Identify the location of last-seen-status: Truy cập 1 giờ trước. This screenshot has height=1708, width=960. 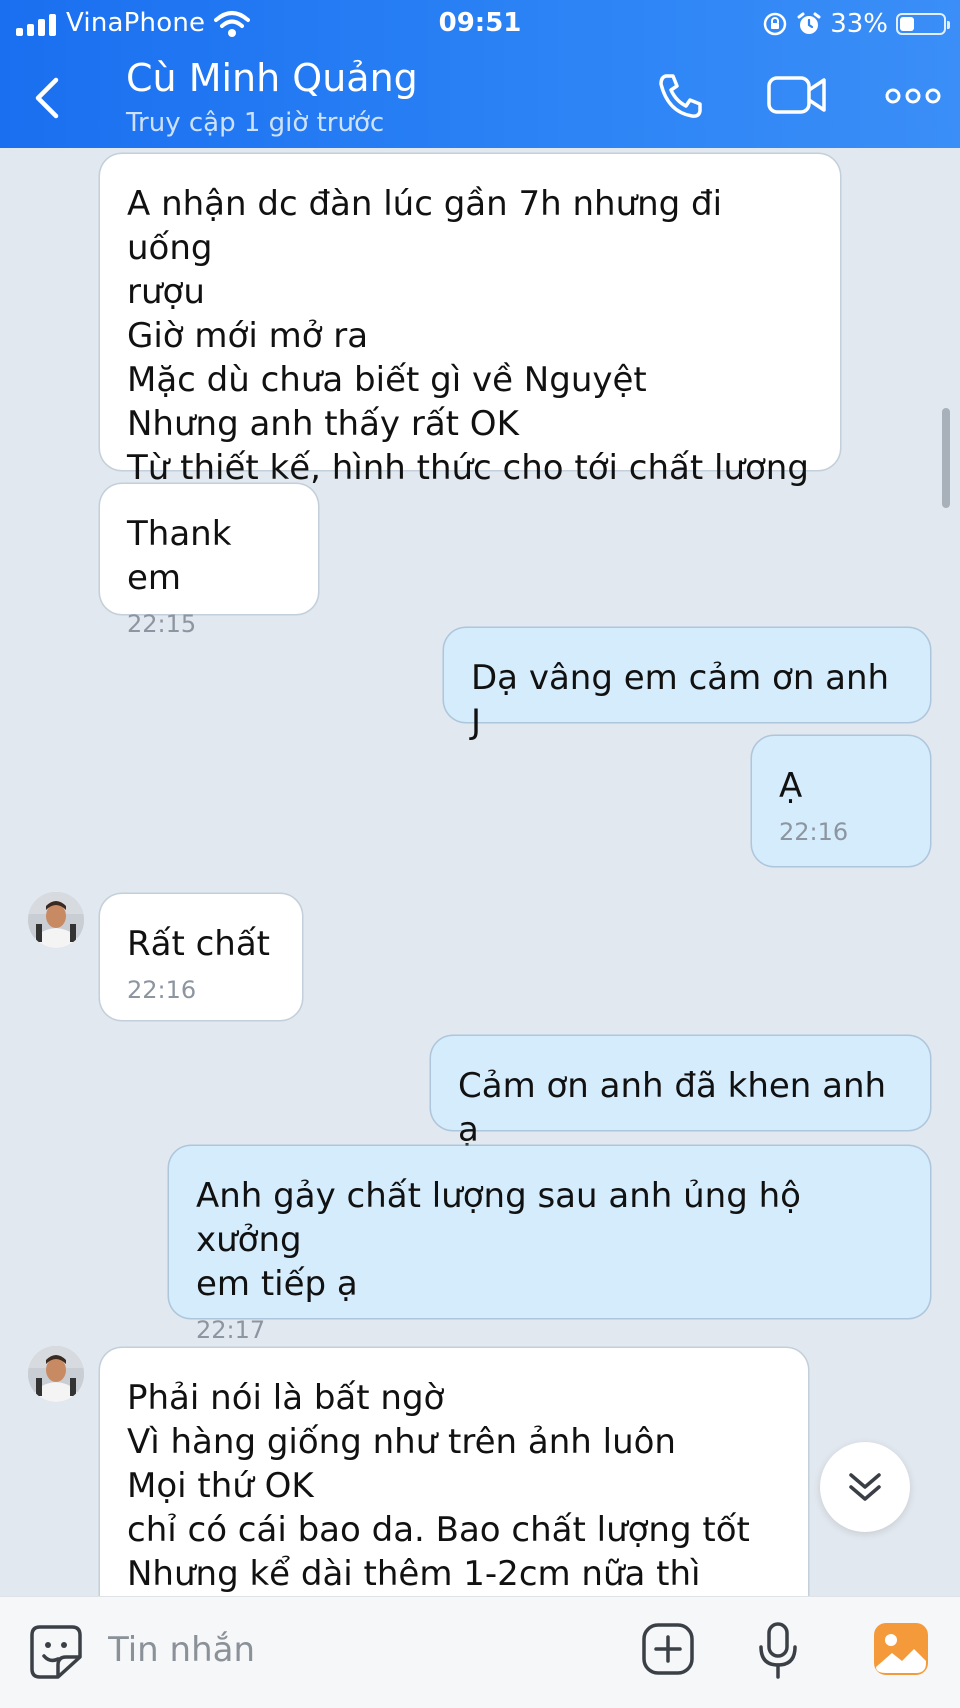
(255, 123).